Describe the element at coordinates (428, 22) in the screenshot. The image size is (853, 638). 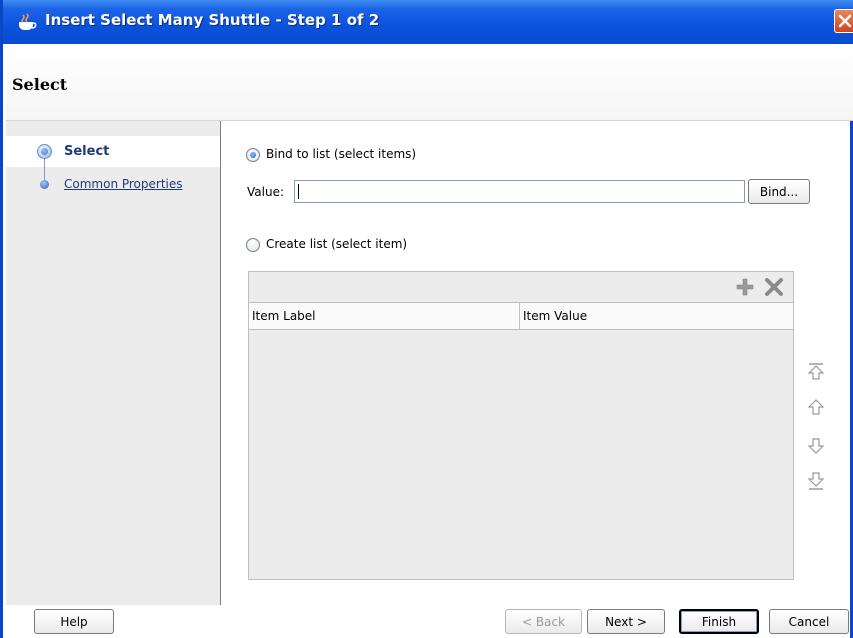
I see `title-bar: Insert Select Many Shuttle - Step 1 of 2` at that location.